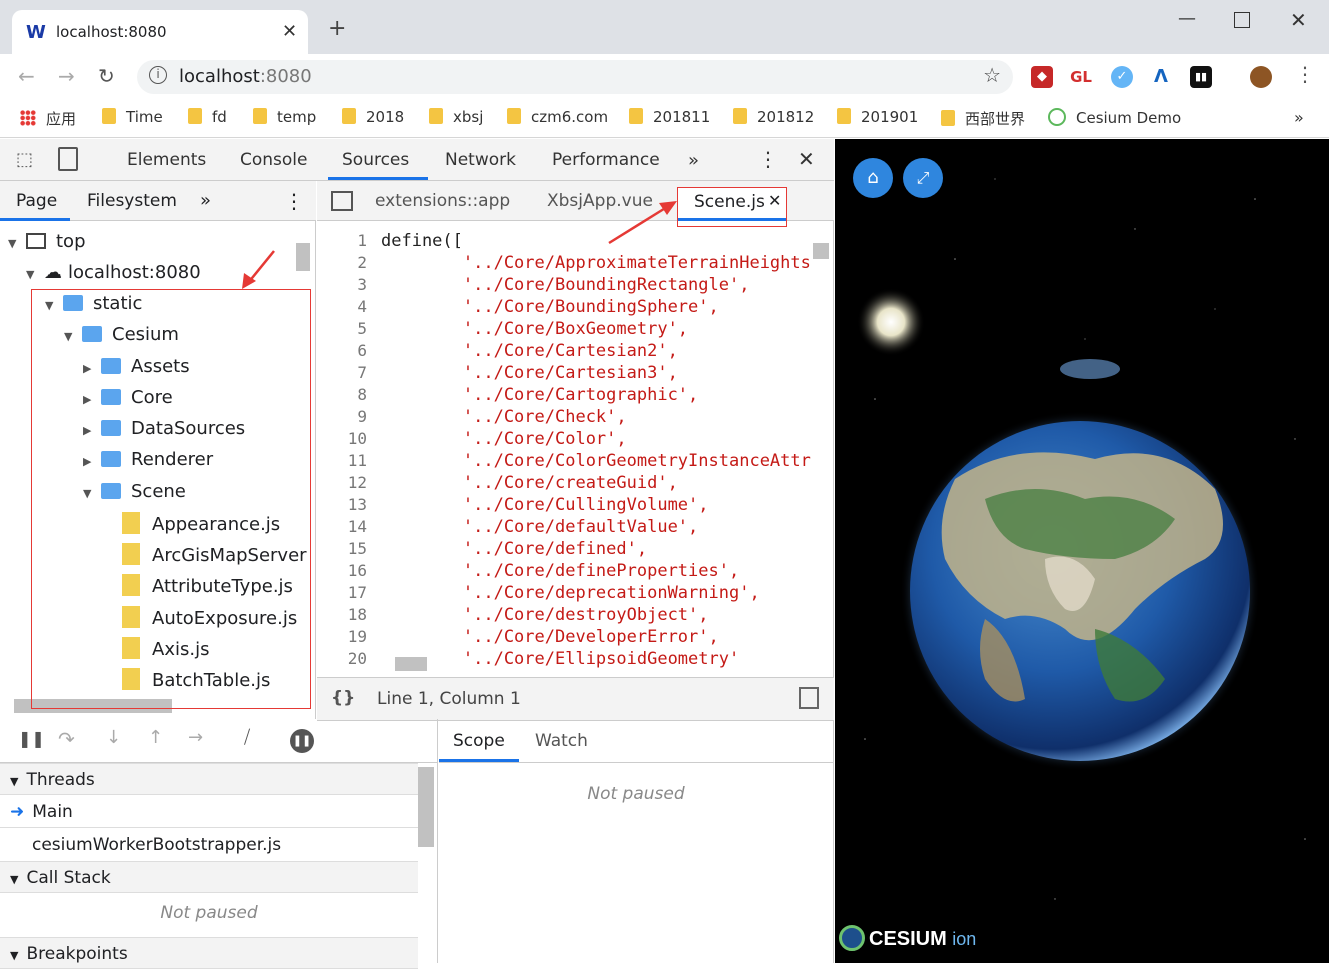  Describe the element at coordinates (1081, 77) in the screenshot. I see `extension-gl-icon: GL` at that location.